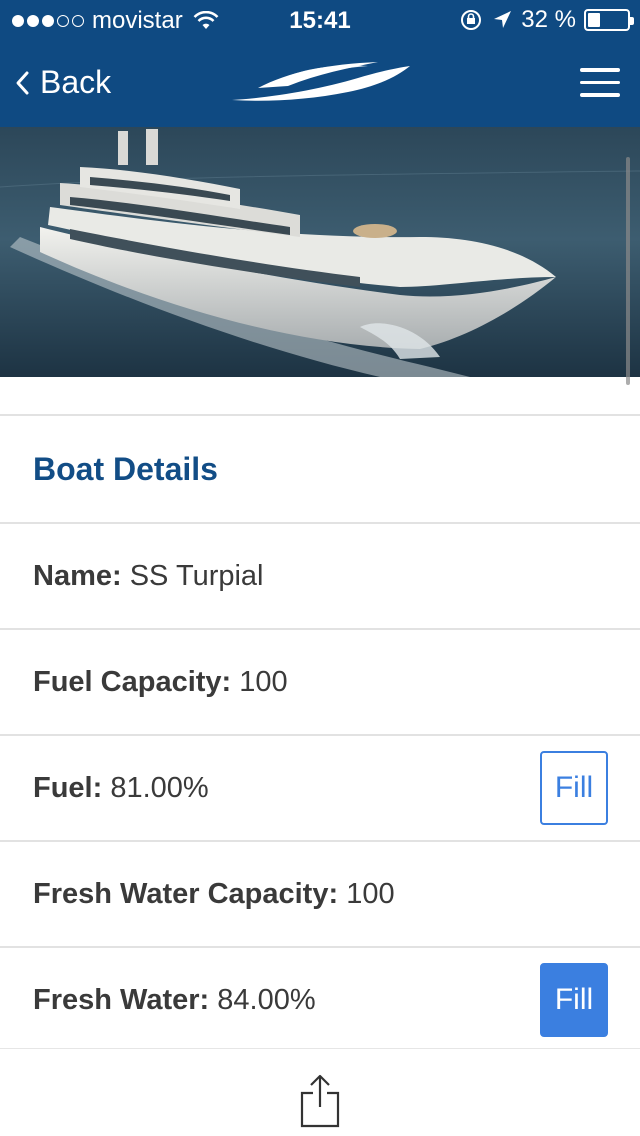  What do you see at coordinates (76, 82) in the screenshot?
I see `back-button-label: Back` at bounding box center [76, 82].